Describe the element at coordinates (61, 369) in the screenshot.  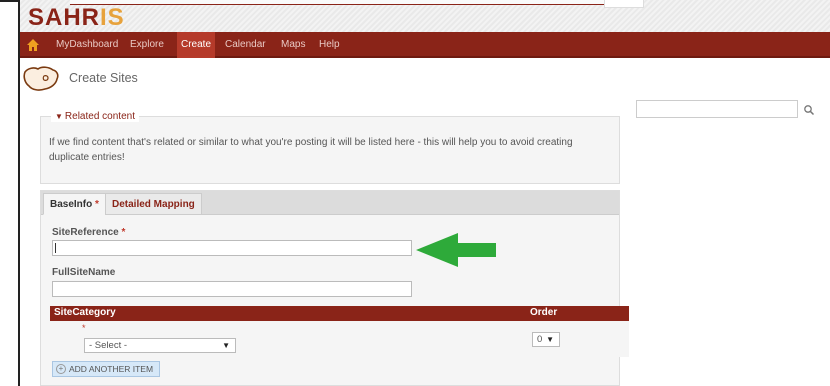
I see `plus-icon: +` at that location.